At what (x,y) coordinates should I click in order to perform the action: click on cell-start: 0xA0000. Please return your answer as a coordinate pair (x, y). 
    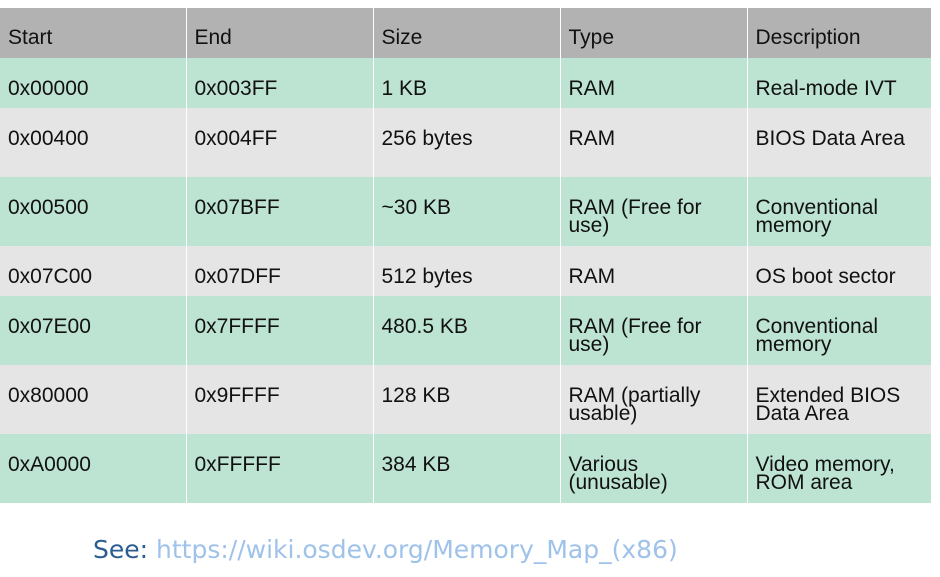
    Looking at the image, I should click on (93, 468).